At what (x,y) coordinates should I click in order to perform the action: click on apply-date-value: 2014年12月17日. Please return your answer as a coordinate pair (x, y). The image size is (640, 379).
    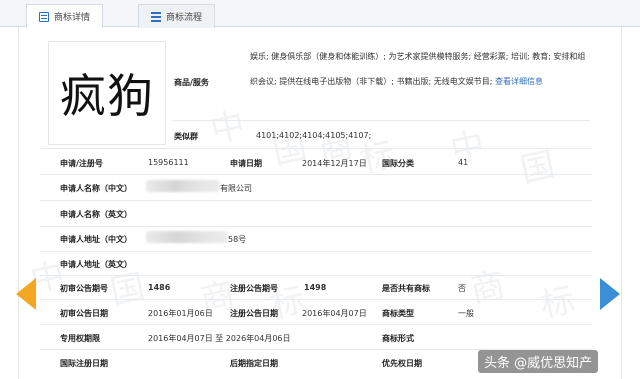
    Looking at the image, I should click on (334, 163).